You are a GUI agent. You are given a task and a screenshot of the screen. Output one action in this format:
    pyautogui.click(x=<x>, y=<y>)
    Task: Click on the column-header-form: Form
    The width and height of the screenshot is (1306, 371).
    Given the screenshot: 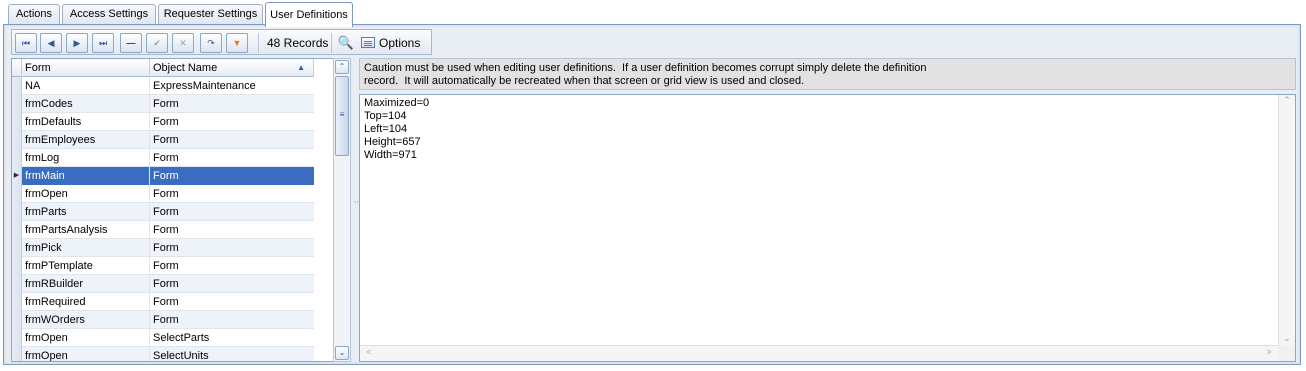 What is the action you would take?
    pyautogui.click(x=86, y=68)
    